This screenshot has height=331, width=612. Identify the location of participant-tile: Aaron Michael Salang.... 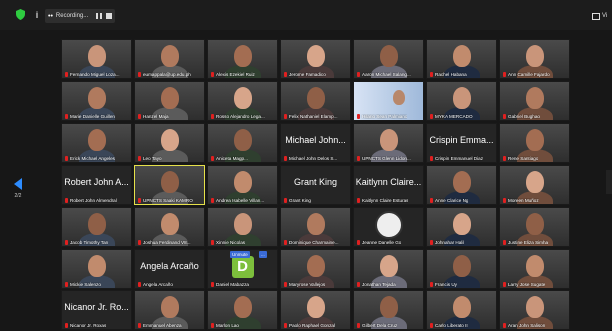
(388, 59).